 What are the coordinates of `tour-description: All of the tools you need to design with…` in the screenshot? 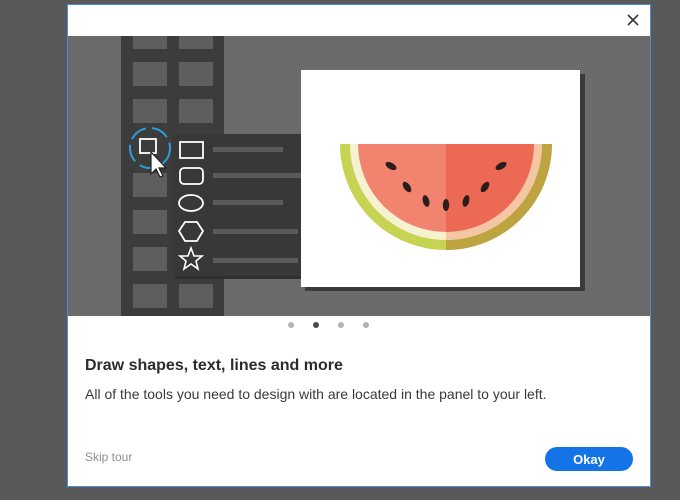 It's located at (316, 394).